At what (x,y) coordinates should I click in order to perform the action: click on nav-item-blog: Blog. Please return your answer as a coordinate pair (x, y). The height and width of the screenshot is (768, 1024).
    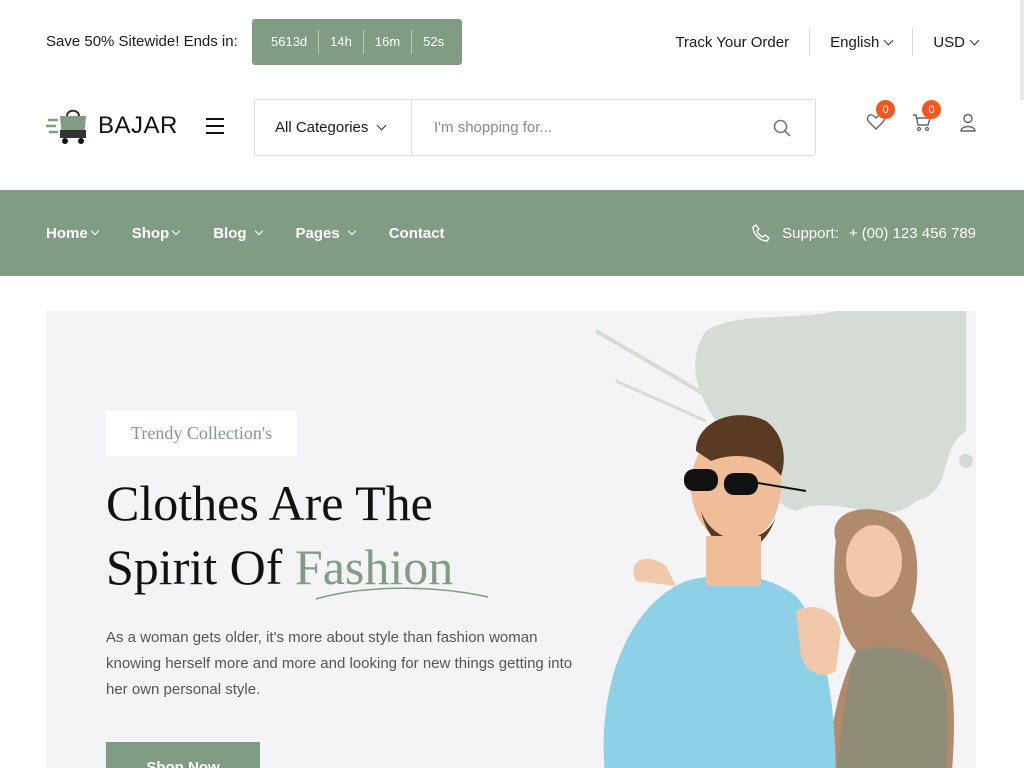
    Looking at the image, I should click on (238, 233).